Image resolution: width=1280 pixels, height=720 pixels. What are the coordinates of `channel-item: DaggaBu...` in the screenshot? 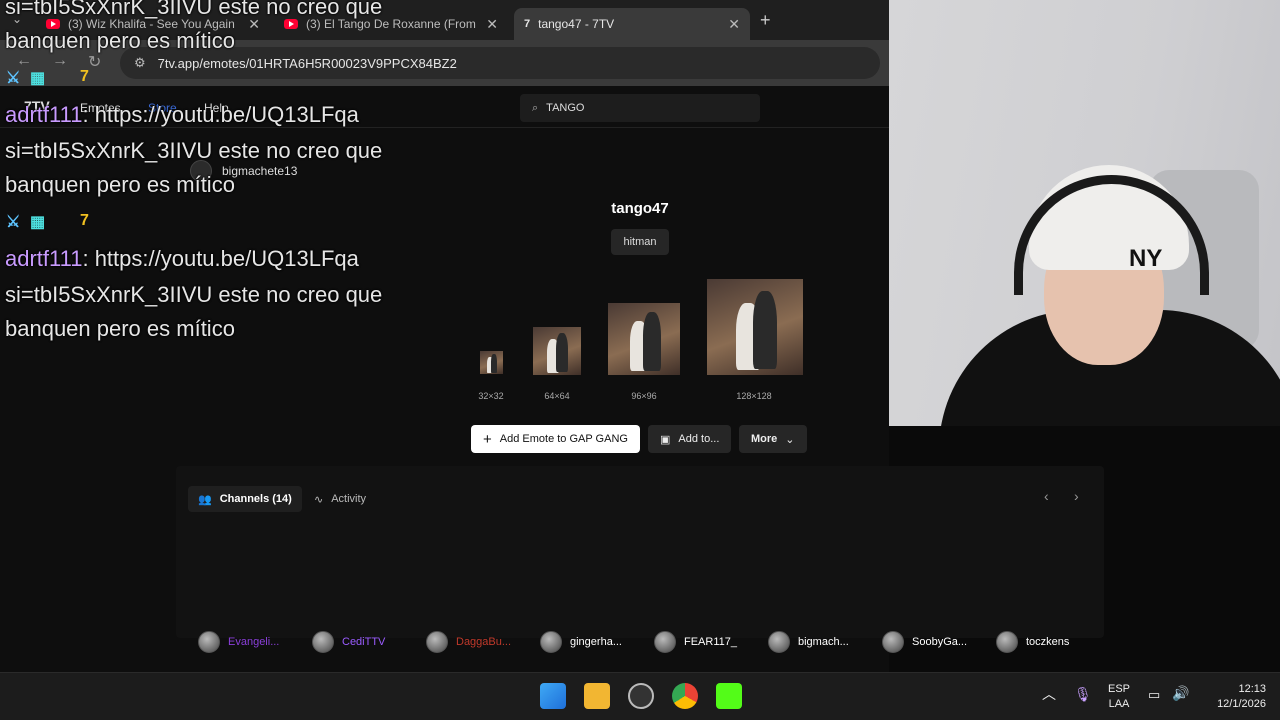 It's located at (468, 642).